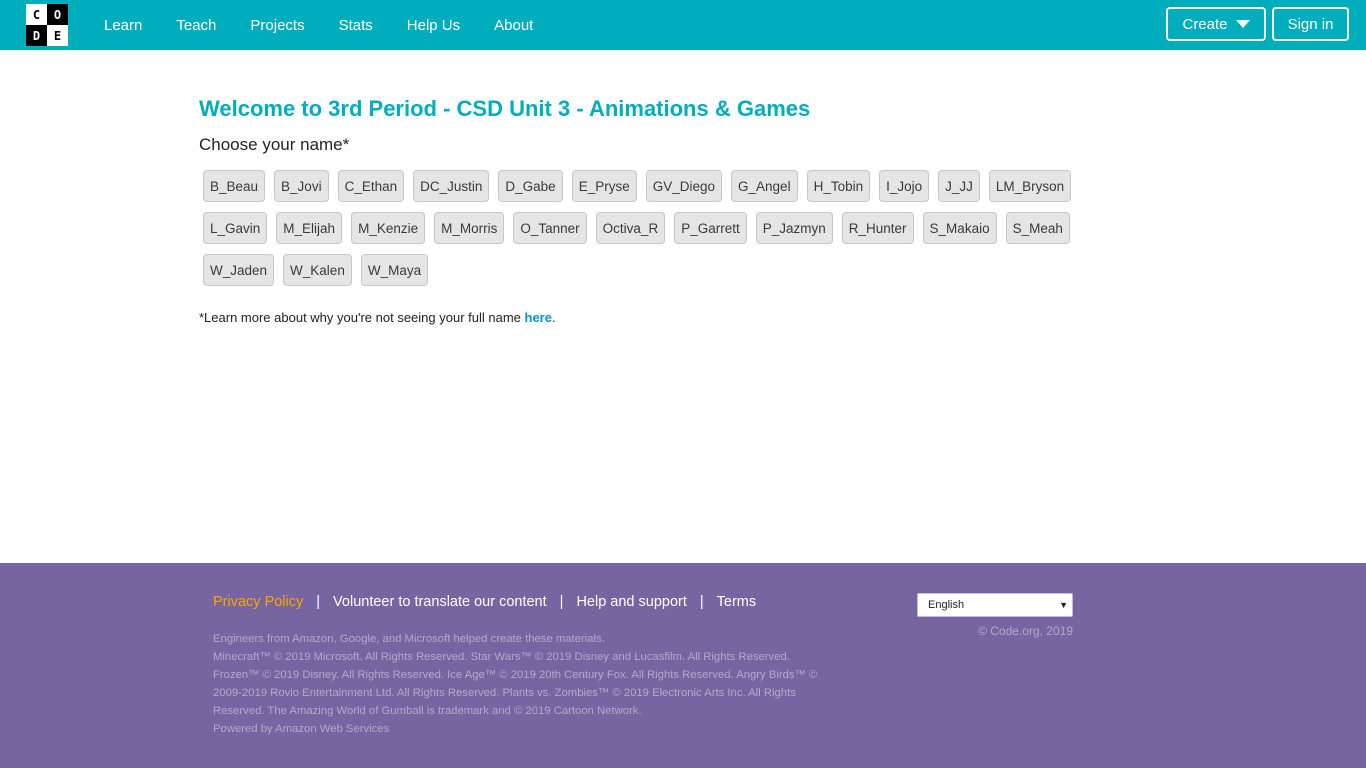  What do you see at coordinates (904, 186) in the screenshot?
I see `student-name-button: I_Jojo` at bounding box center [904, 186].